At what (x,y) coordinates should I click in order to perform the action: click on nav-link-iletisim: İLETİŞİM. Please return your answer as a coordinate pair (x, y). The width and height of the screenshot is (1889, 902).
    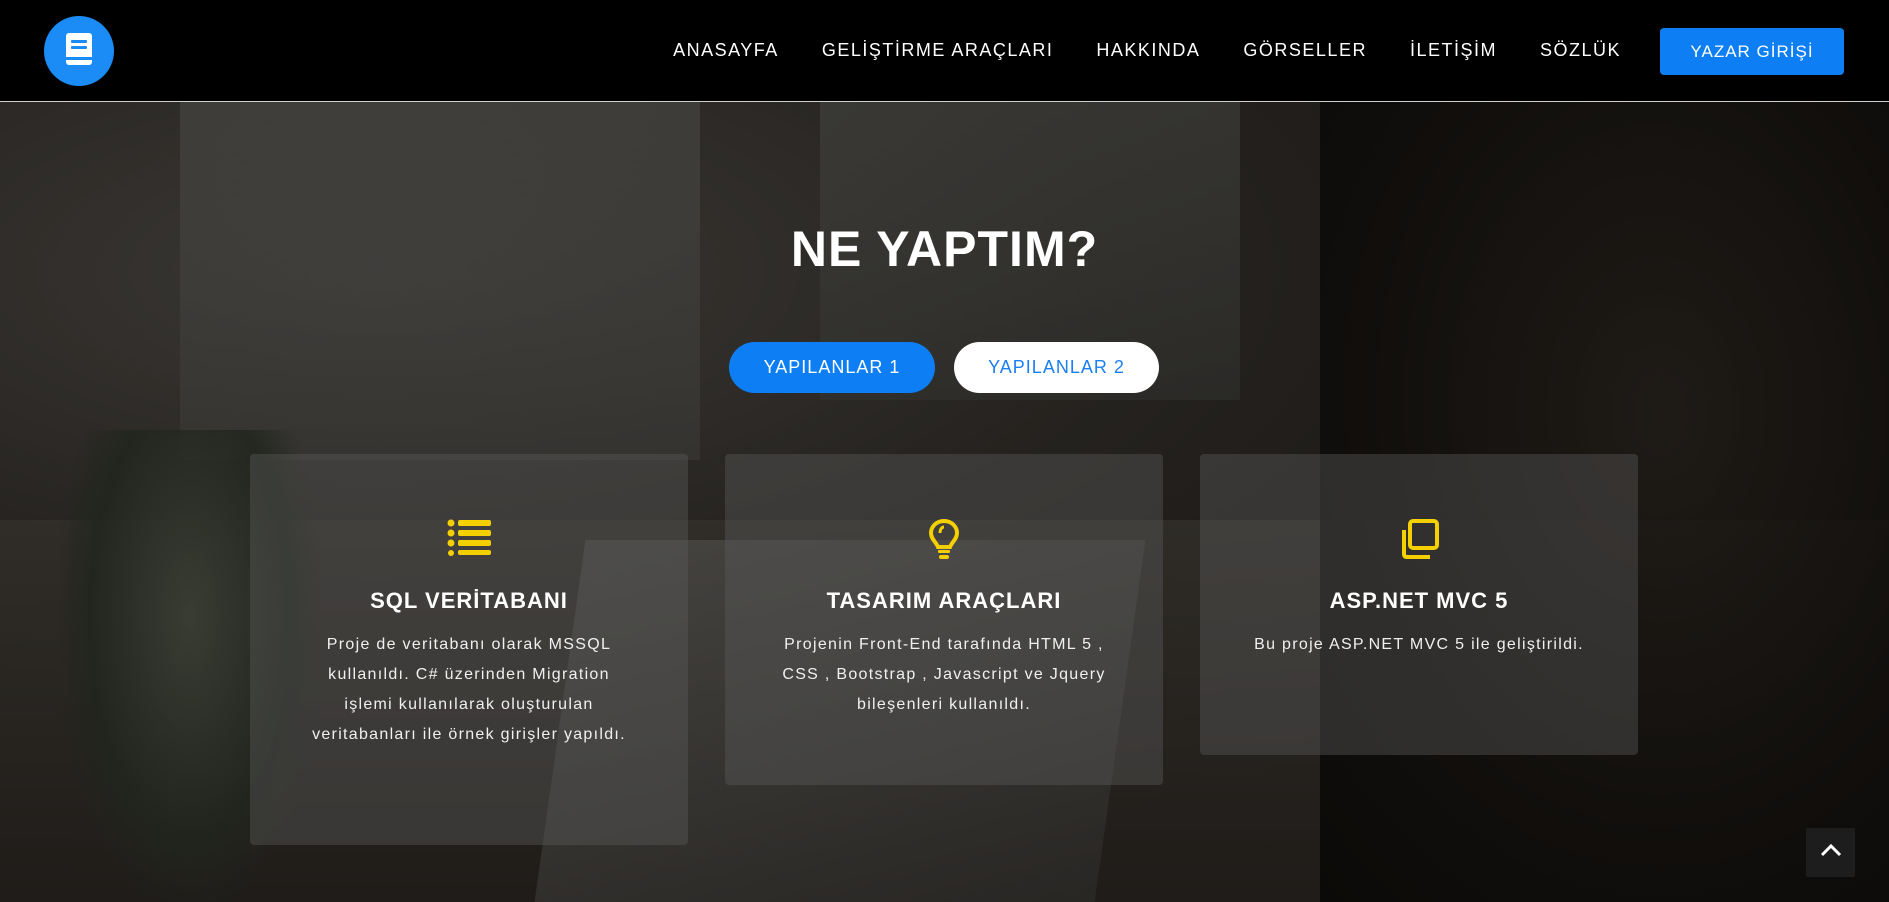
    Looking at the image, I should click on (1453, 50).